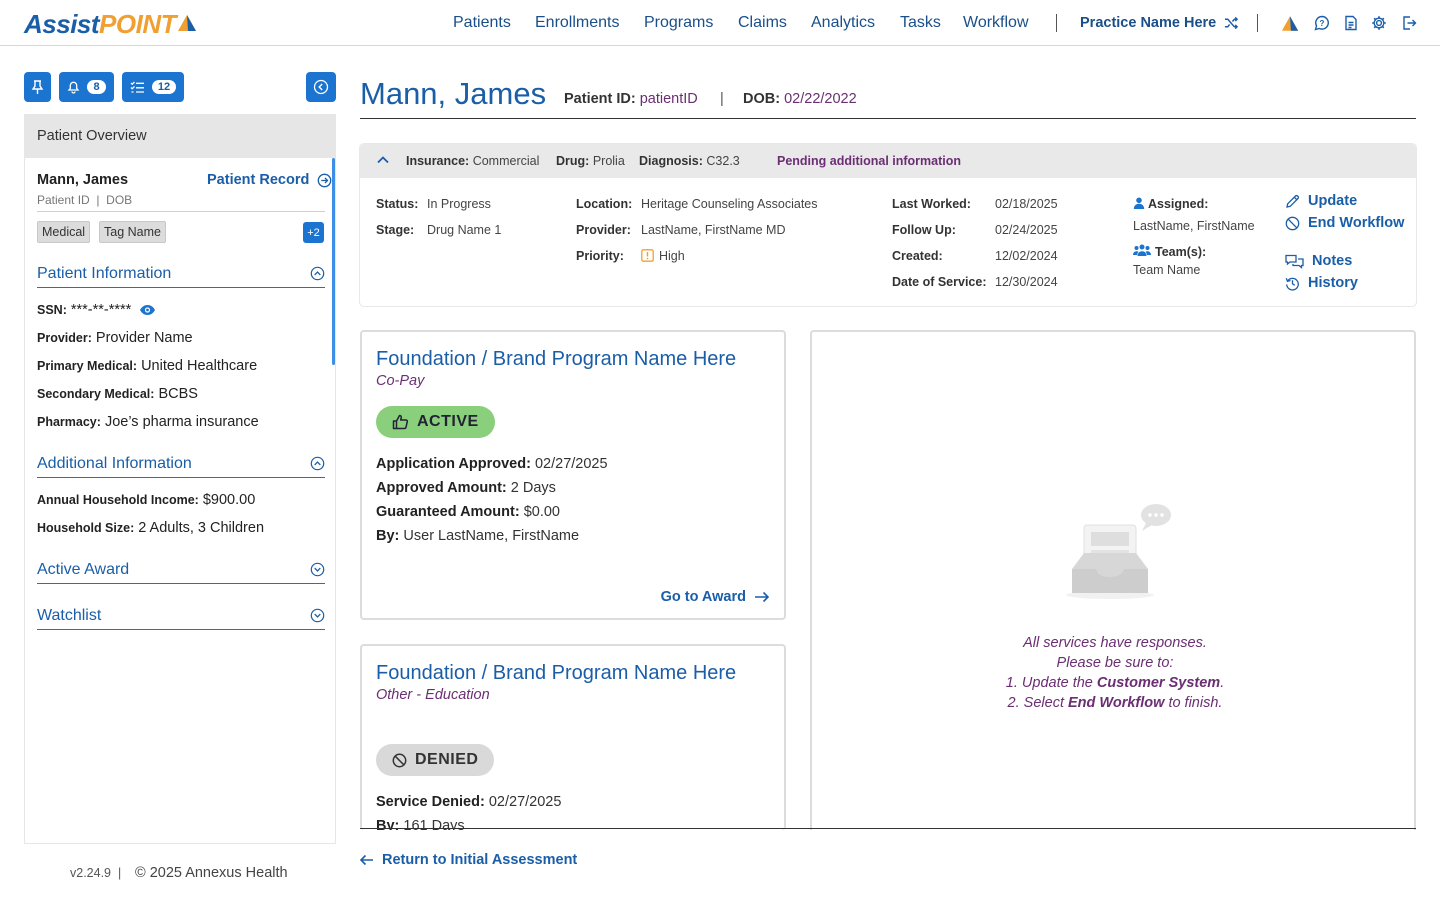 Image resolution: width=1440 pixels, height=900 pixels. What do you see at coordinates (631, 99) in the screenshot?
I see `patient-id-meta: Patient ID: patientID` at bounding box center [631, 99].